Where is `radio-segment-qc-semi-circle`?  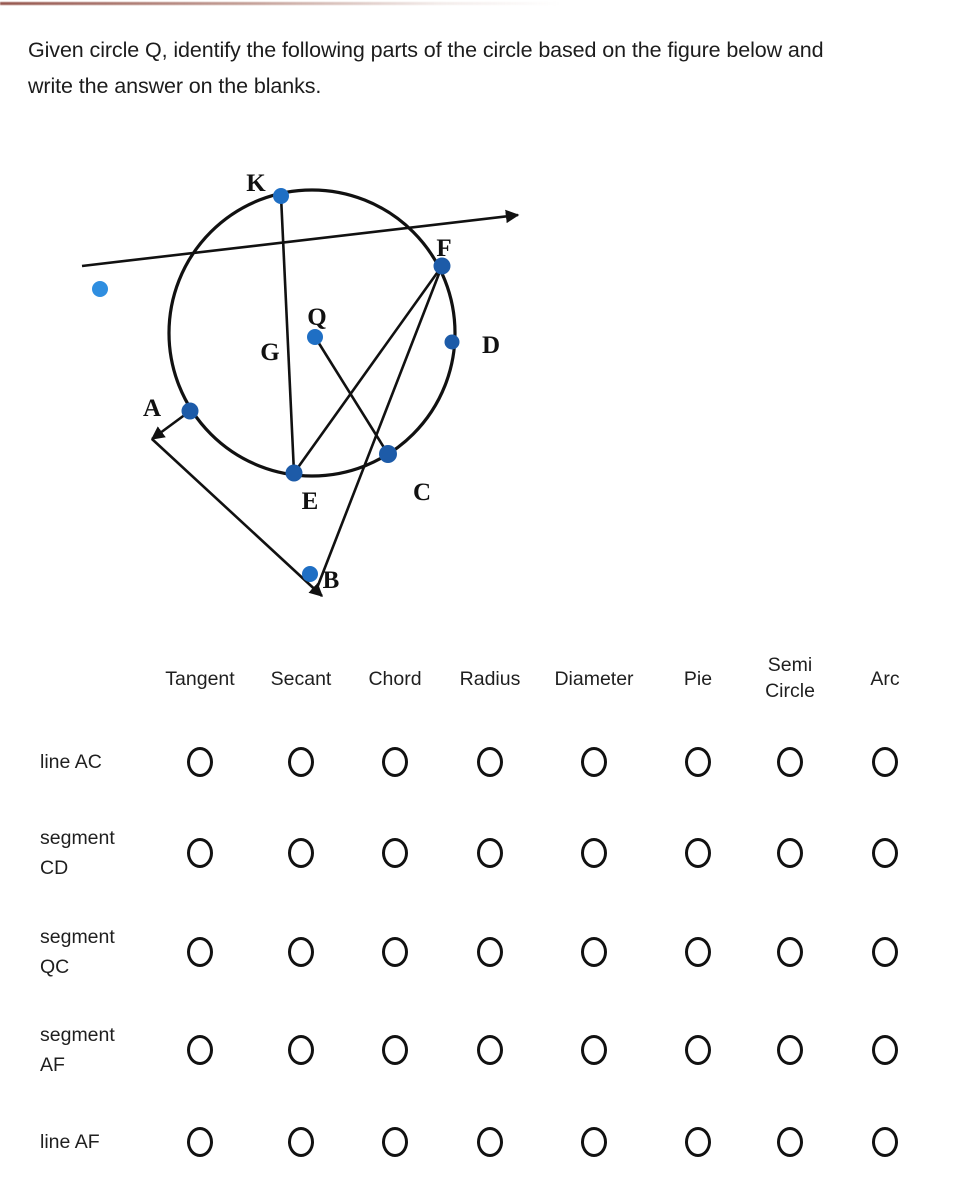 radio-segment-qc-semi-circle is located at coordinates (790, 952).